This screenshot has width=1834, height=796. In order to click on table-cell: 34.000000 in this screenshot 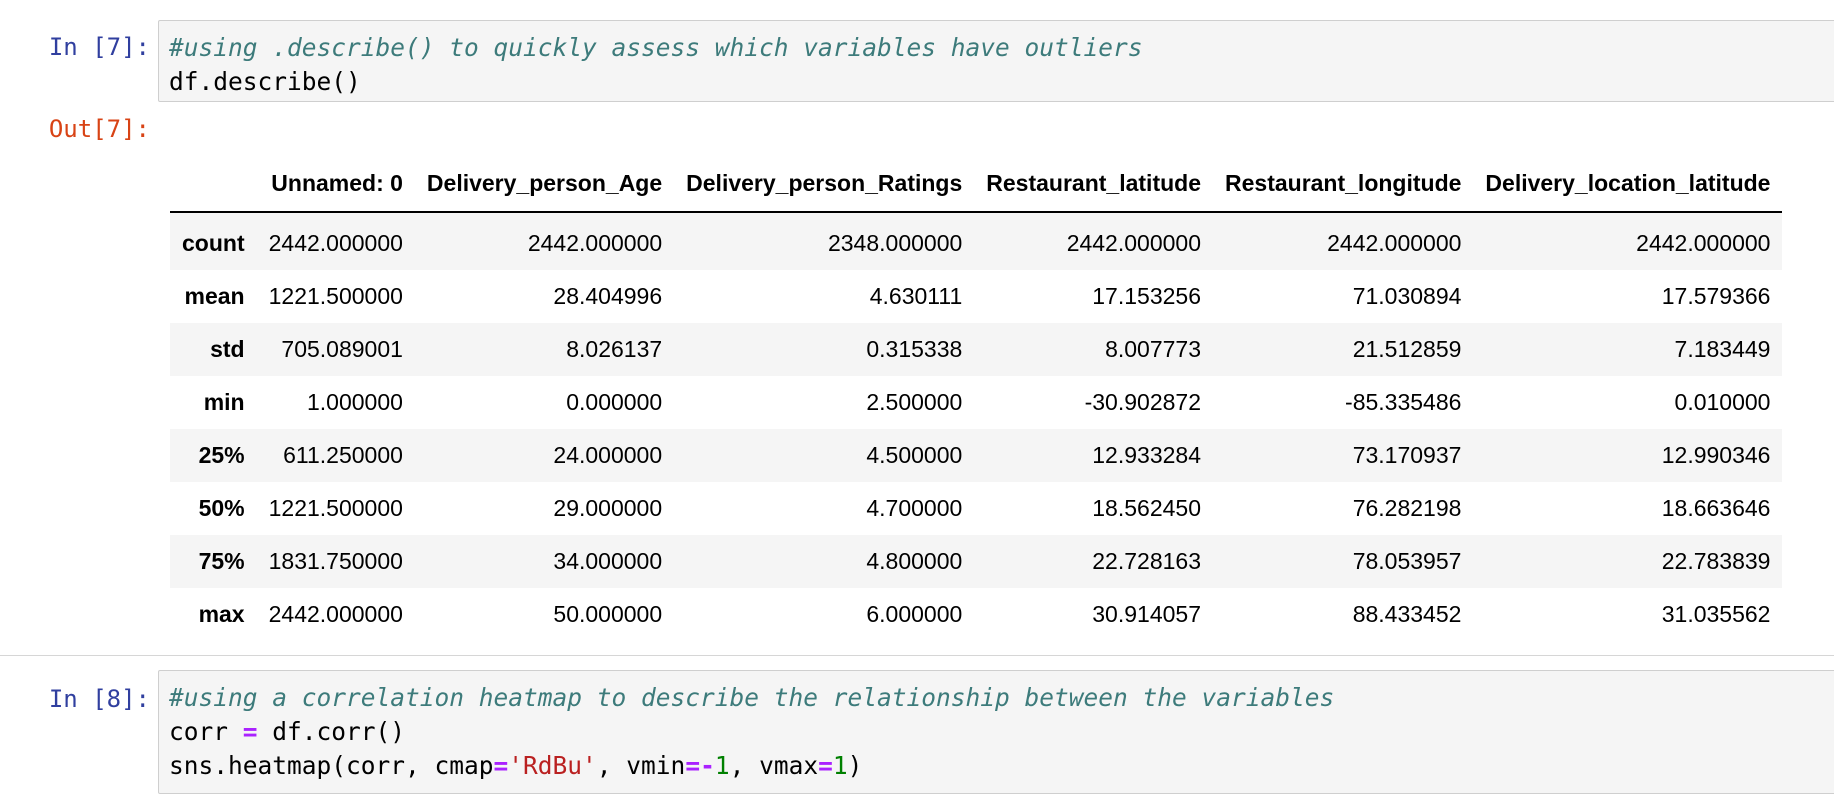, I will do `click(608, 561)`.